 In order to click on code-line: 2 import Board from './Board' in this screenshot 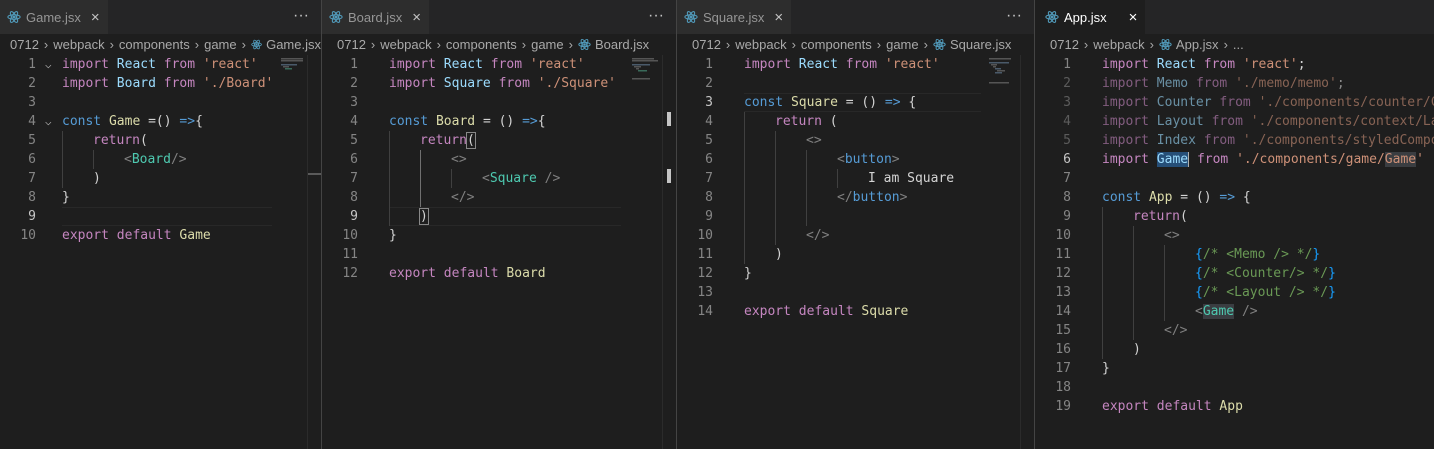, I will do `click(160, 83)`.